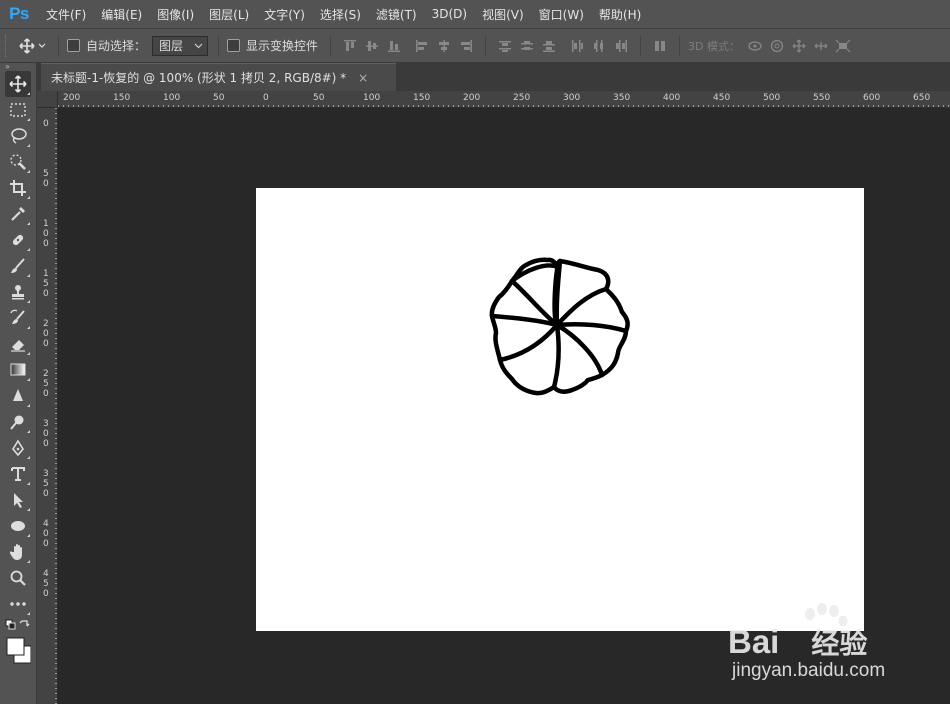  I want to click on distribute-left-icon, so click(577, 46).